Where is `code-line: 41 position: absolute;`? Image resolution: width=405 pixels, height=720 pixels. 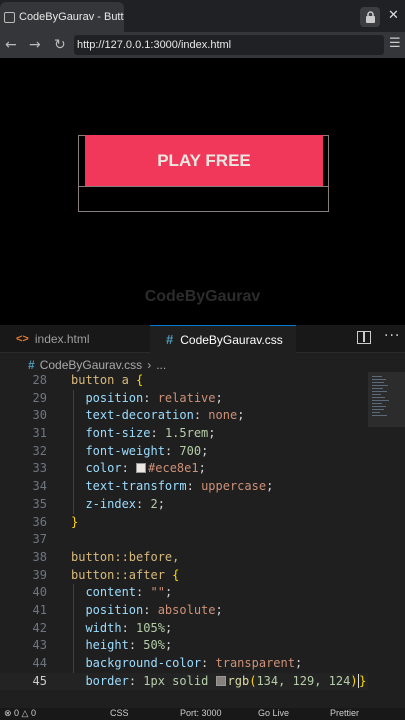 code-line: 41 position: absolute; is located at coordinates (127, 609).